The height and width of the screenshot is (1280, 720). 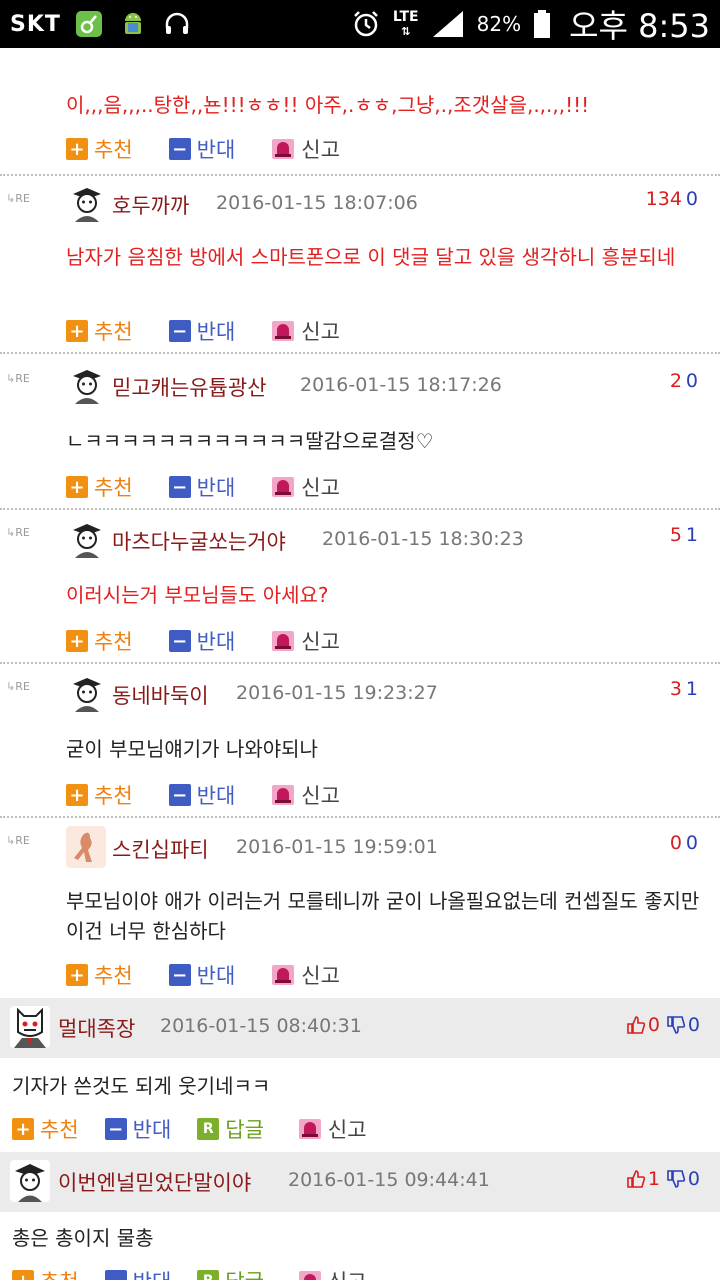 What do you see at coordinates (197, 595) in the screenshot?
I see `comment-text: 이러시는거 부모님들도 아세요?` at bounding box center [197, 595].